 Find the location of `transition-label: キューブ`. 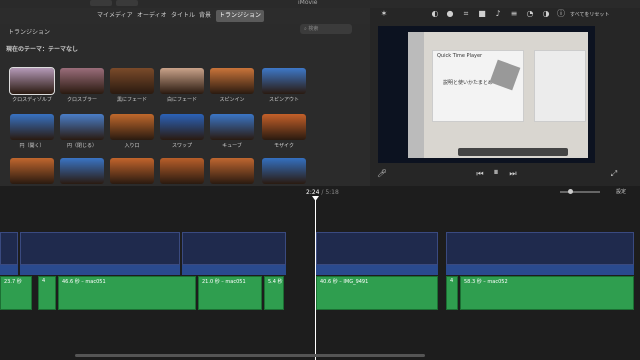

transition-label: キューブ is located at coordinates (232, 146).